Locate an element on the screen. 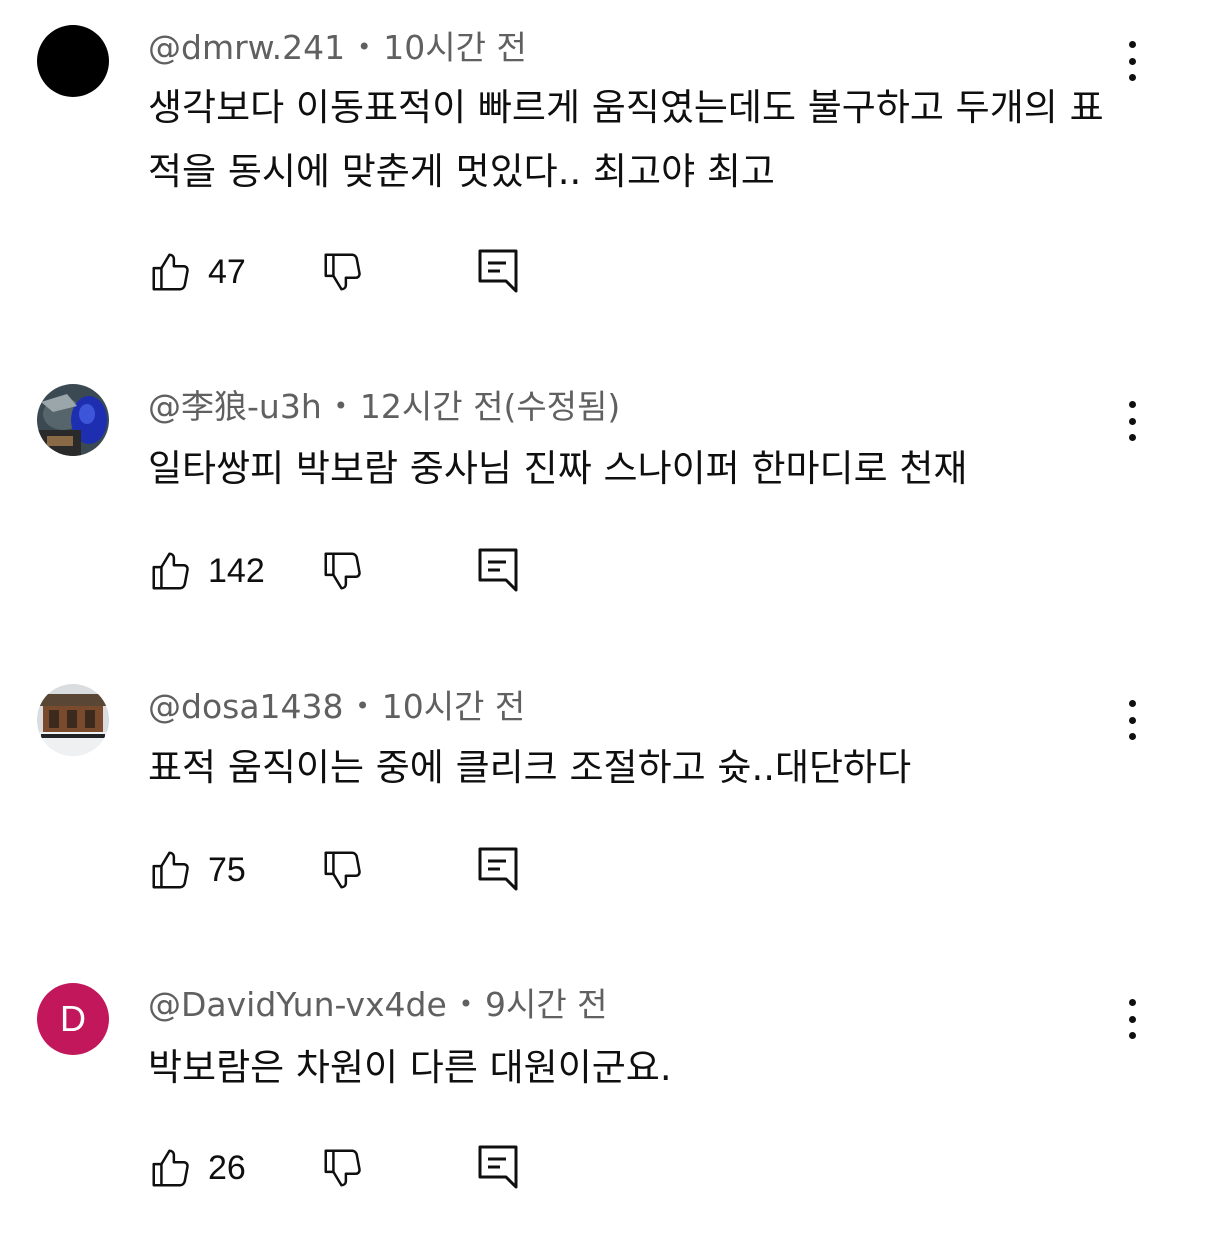 This screenshot has height=1234, width=1206. comment-author: @dmrw.241 is located at coordinates (246, 47).